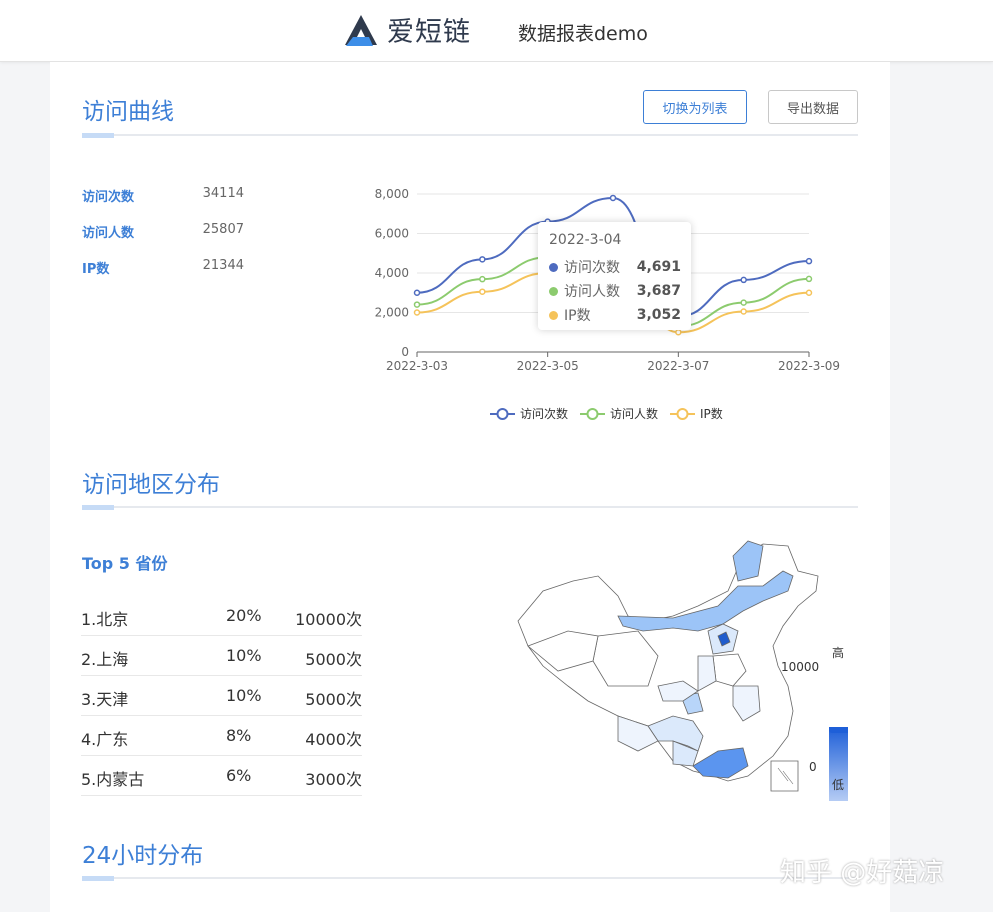 The image size is (993, 912). Describe the element at coordinates (678, 366) in the screenshot. I see `x-tick-label: 2022-3-07` at that location.